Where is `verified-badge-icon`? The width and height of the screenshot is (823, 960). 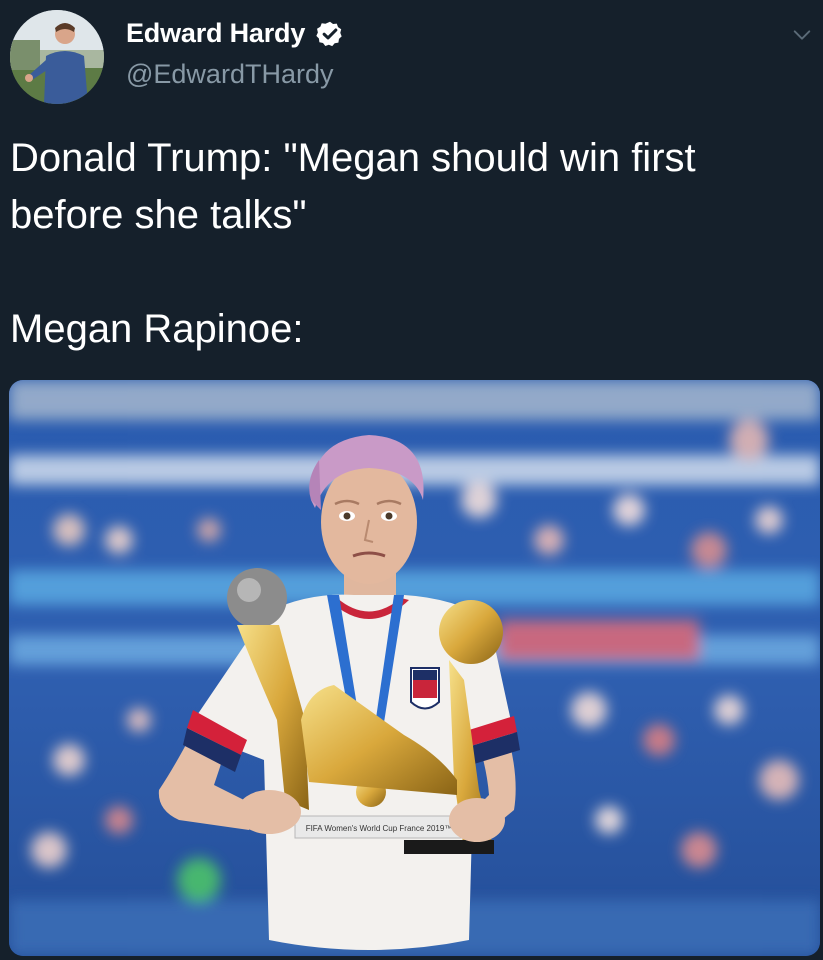 verified-badge-icon is located at coordinates (328, 33).